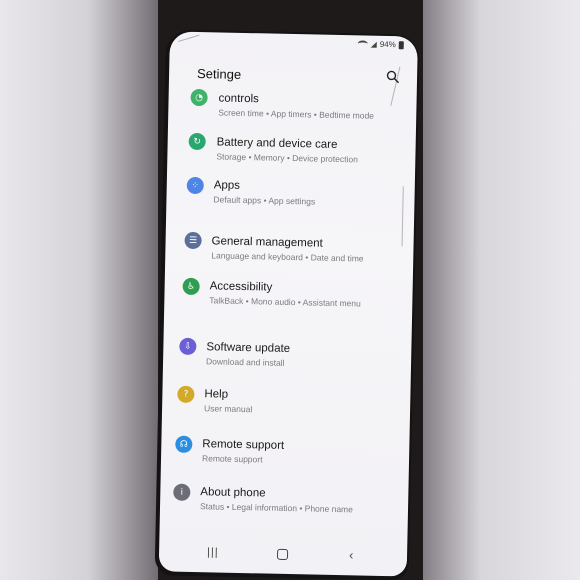  Describe the element at coordinates (245, 362) in the screenshot. I see `settings-item-subtitle: Download and install` at that location.